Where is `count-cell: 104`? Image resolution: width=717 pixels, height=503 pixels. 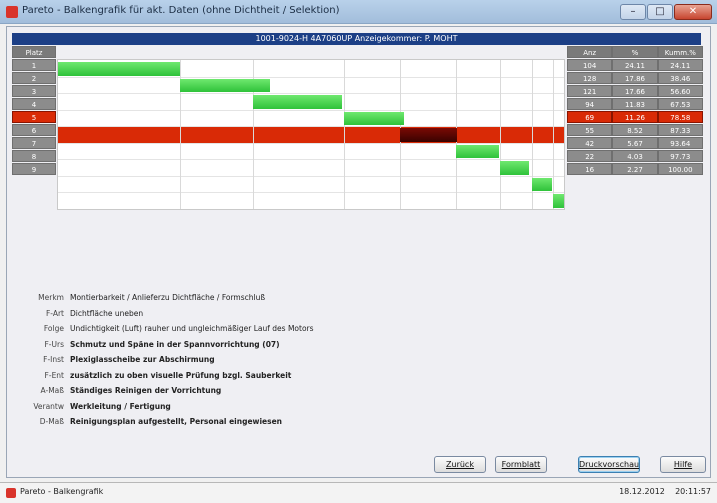
count-cell: 104 is located at coordinates (590, 65).